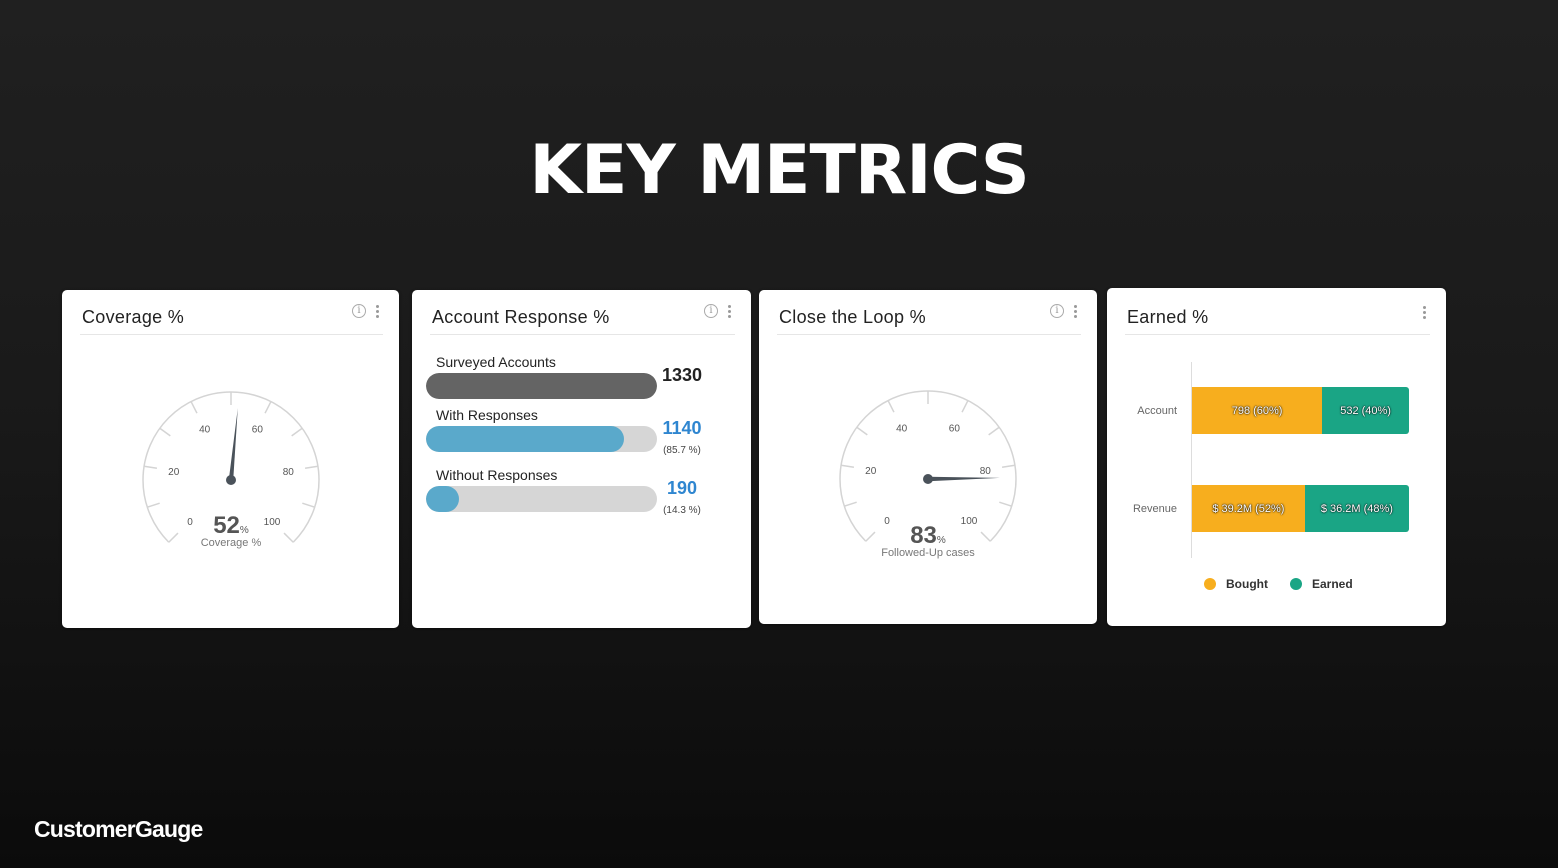 The width and height of the screenshot is (1558, 868). I want to click on data-label: 532 (40%), so click(1365, 410).